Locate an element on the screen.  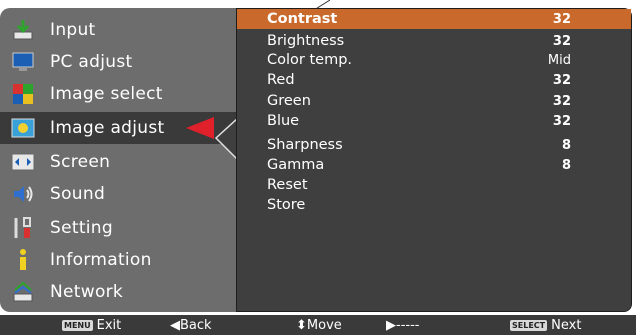
setting-name: Reset is located at coordinates (287, 185).